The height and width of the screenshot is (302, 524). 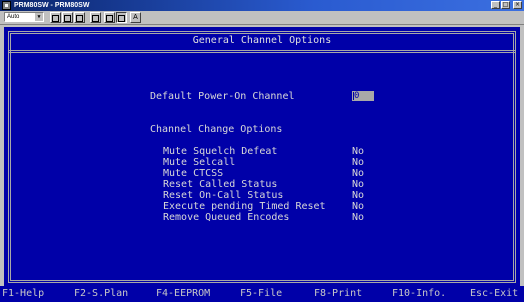 What do you see at coordinates (244, 206) in the screenshot?
I see `option-label: Execute pending Timed Reset` at bounding box center [244, 206].